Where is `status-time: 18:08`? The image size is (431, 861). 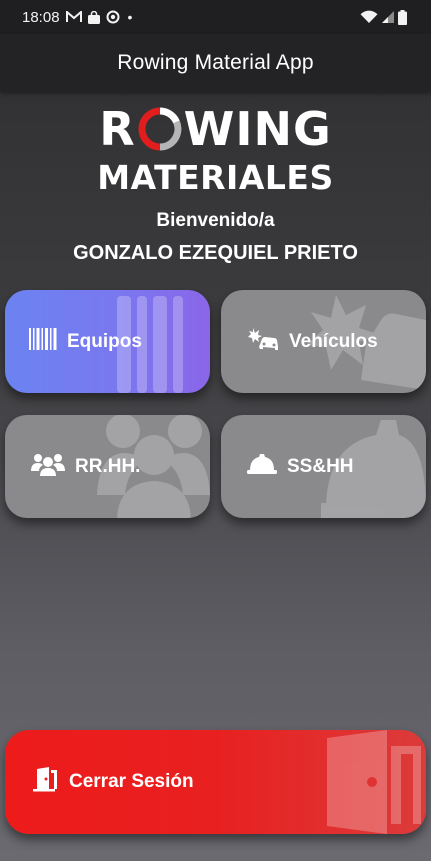
status-time: 18:08 is located at coordinates (41, 17).